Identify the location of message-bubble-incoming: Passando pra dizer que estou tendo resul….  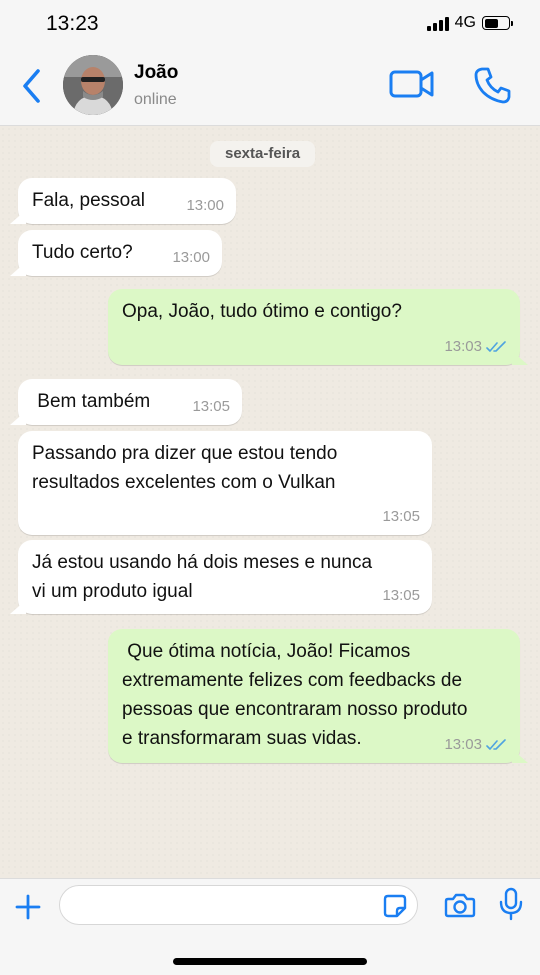
(225, 483).